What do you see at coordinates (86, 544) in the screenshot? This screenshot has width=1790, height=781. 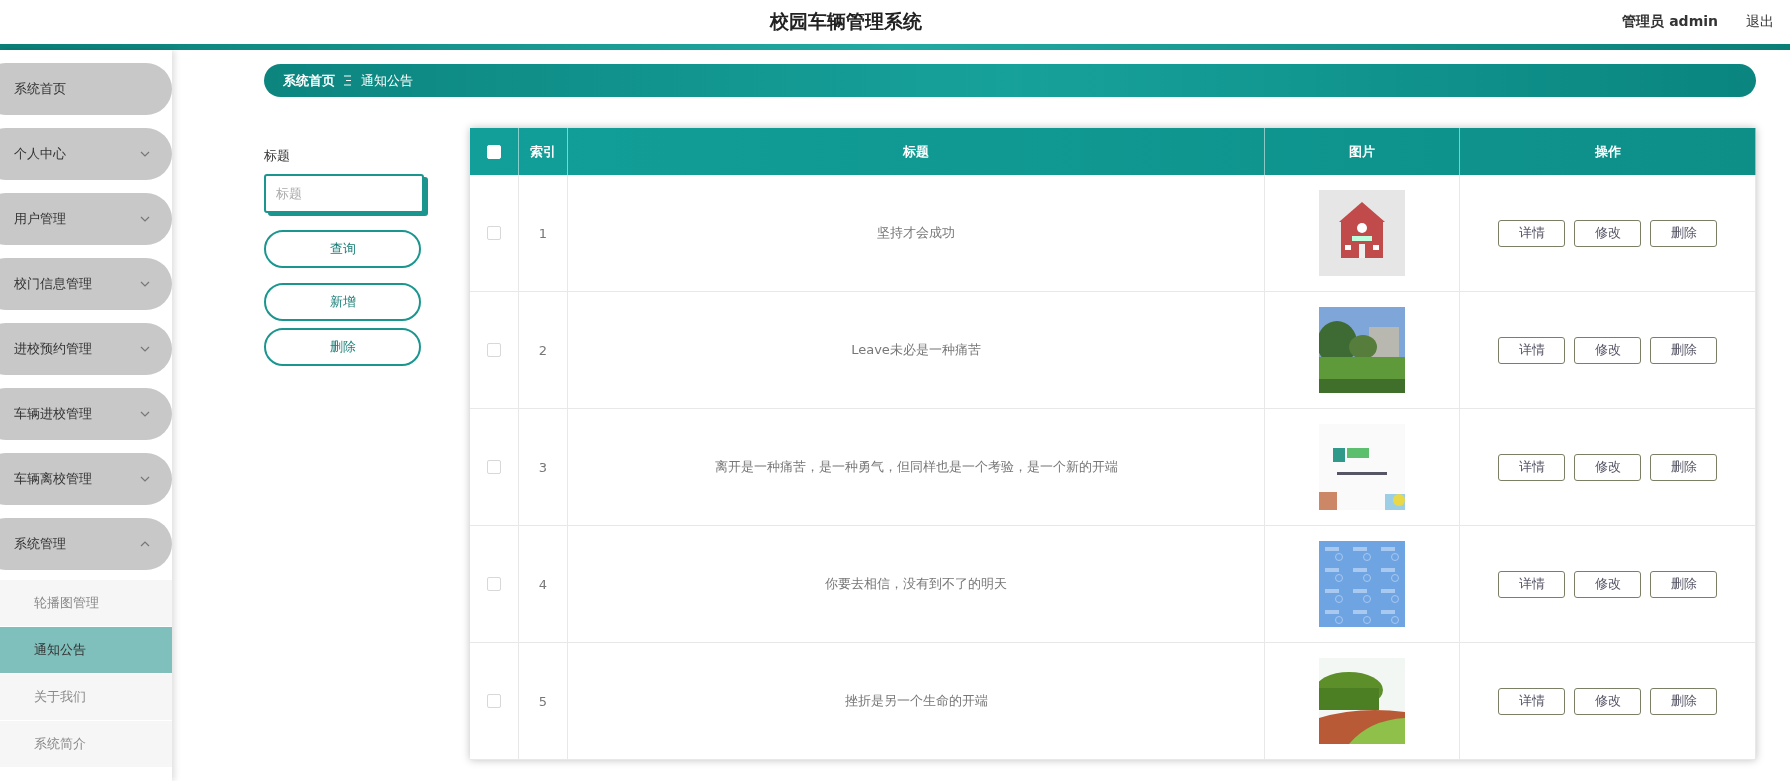 I see `sidebar-item: 系统管理` at bounding box center [86, 544].